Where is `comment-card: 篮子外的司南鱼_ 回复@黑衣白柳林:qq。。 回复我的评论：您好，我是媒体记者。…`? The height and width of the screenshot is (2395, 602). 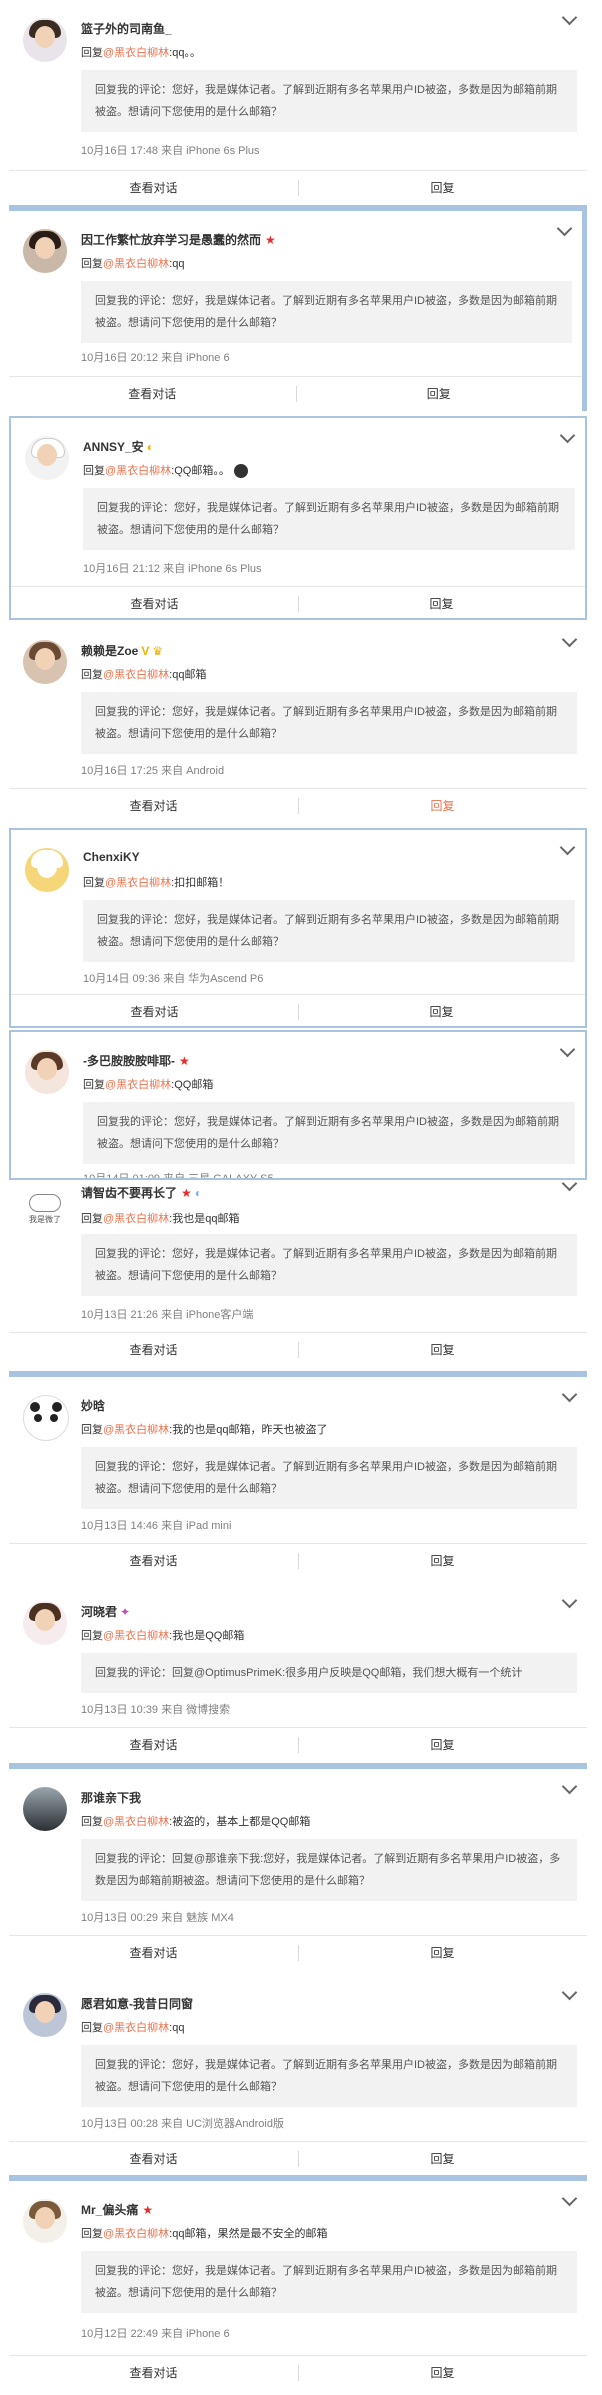
comment-card: 篮子外的司南鱼_ 回复@黑衣白柳林:qq。。 回复我的评论：您好，我是媒体记者。… is located at coordinates (298, 102).